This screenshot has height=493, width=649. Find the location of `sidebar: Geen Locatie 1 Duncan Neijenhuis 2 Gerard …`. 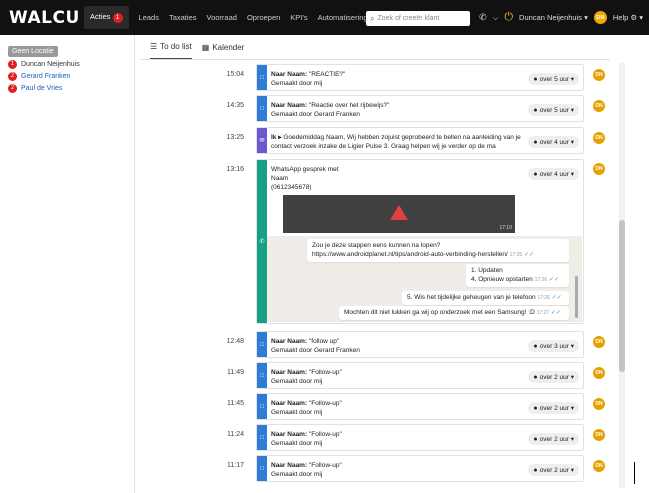

sidebar: Geen Locatie 1 Duncan Neijenhuis 2 Gerard … is located at coordinates (68, 68).